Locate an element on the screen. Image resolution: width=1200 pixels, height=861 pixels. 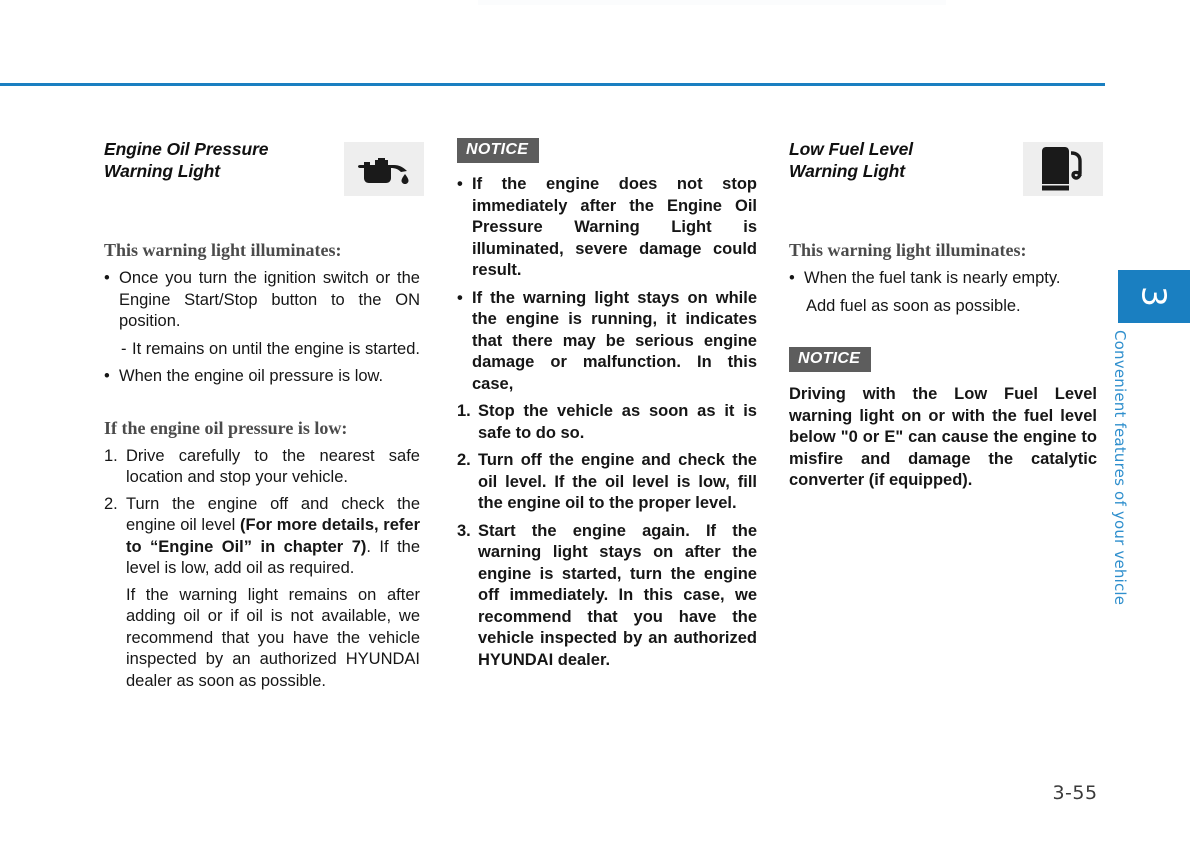
dash-marker: - is located at coordinates (124, 348).